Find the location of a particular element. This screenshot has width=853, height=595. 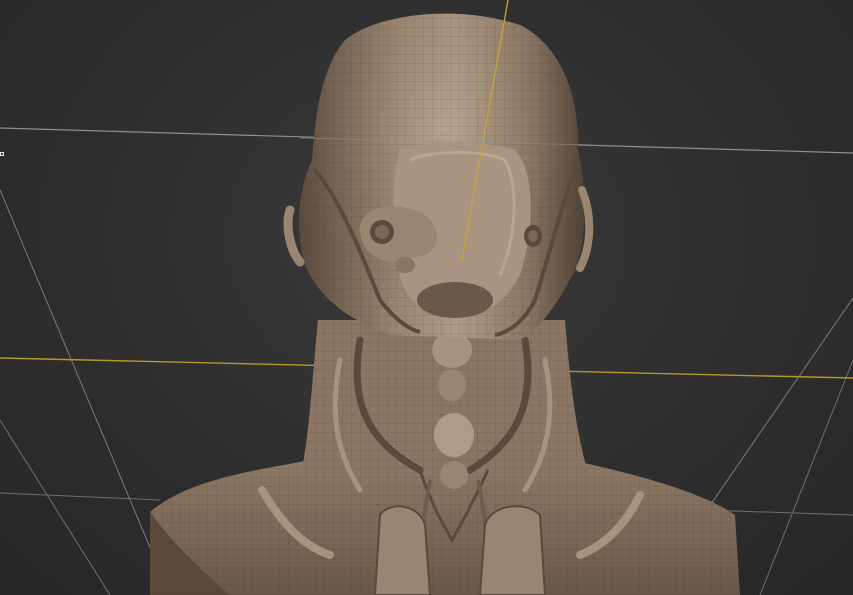

model-chest-pad-left is located at coordinates (402, 550).